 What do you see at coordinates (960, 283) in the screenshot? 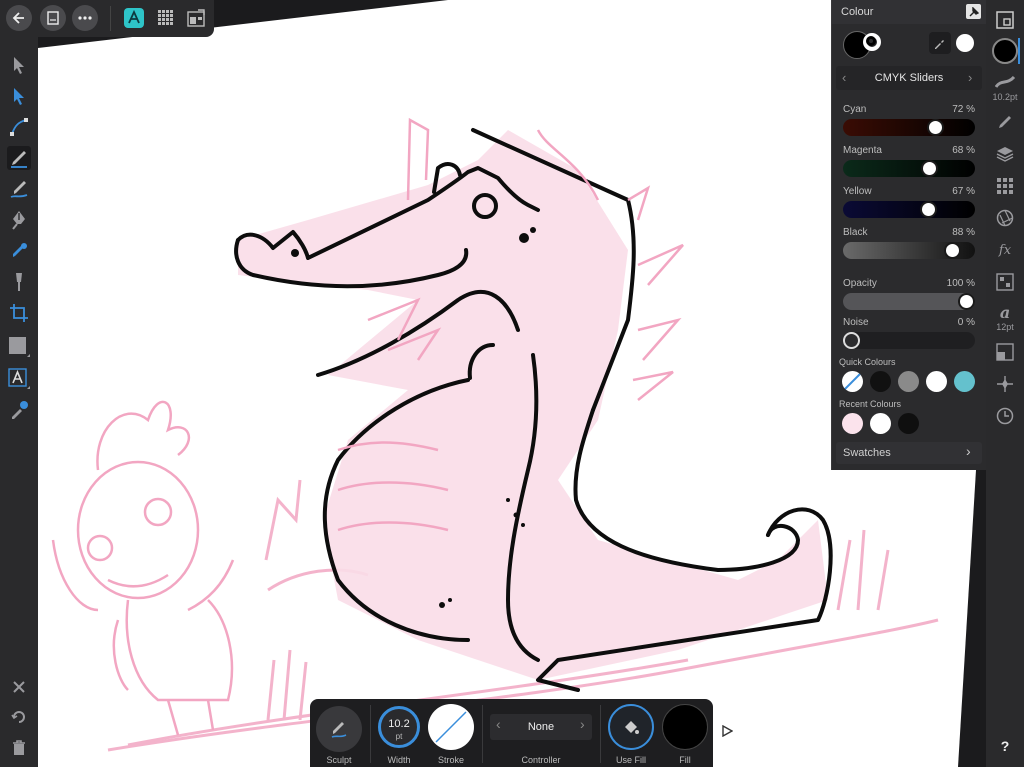
I see `opacity-value: 100 %` at bounding box center [960, 283].